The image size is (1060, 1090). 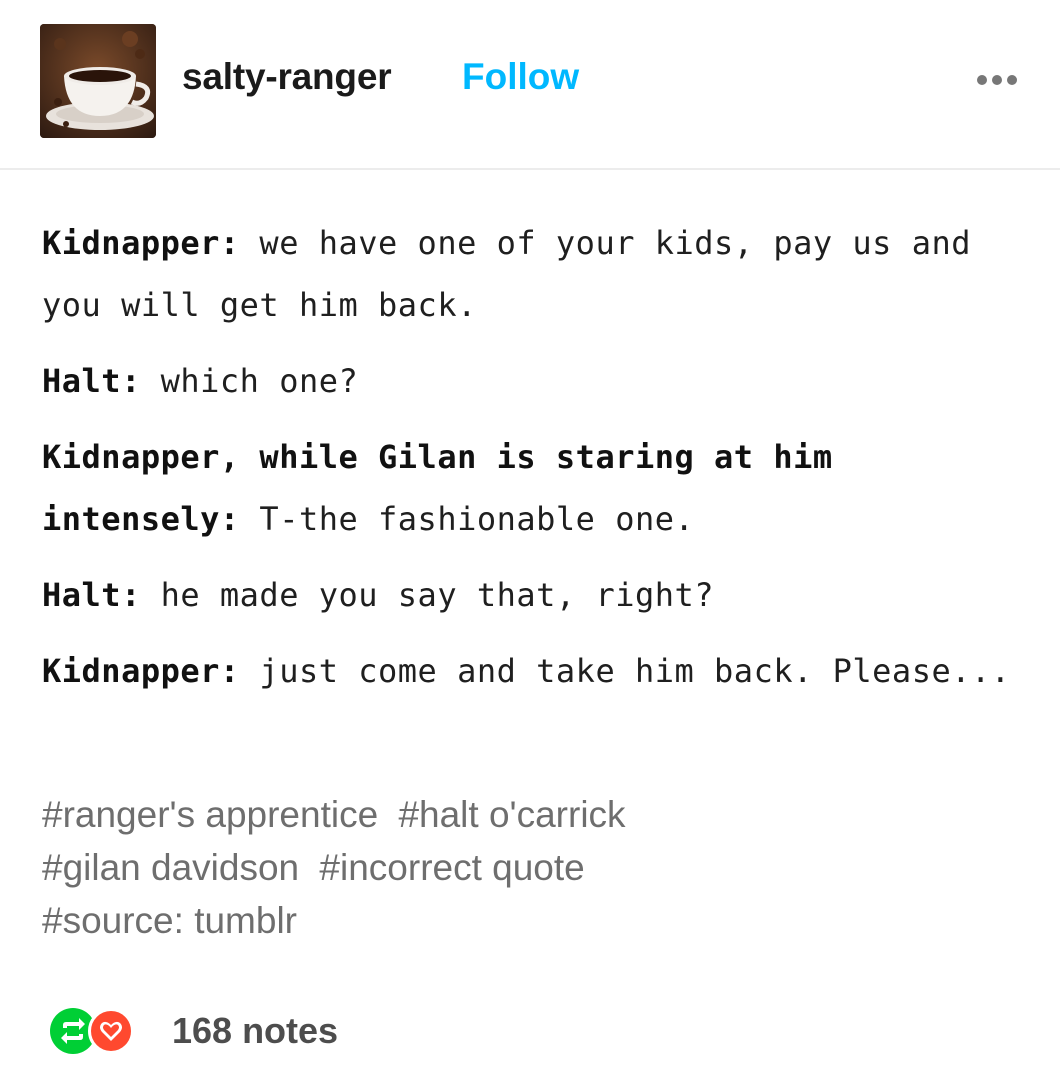 I want to click on notes-count: 168 notes, so click(x=255, y=1031).